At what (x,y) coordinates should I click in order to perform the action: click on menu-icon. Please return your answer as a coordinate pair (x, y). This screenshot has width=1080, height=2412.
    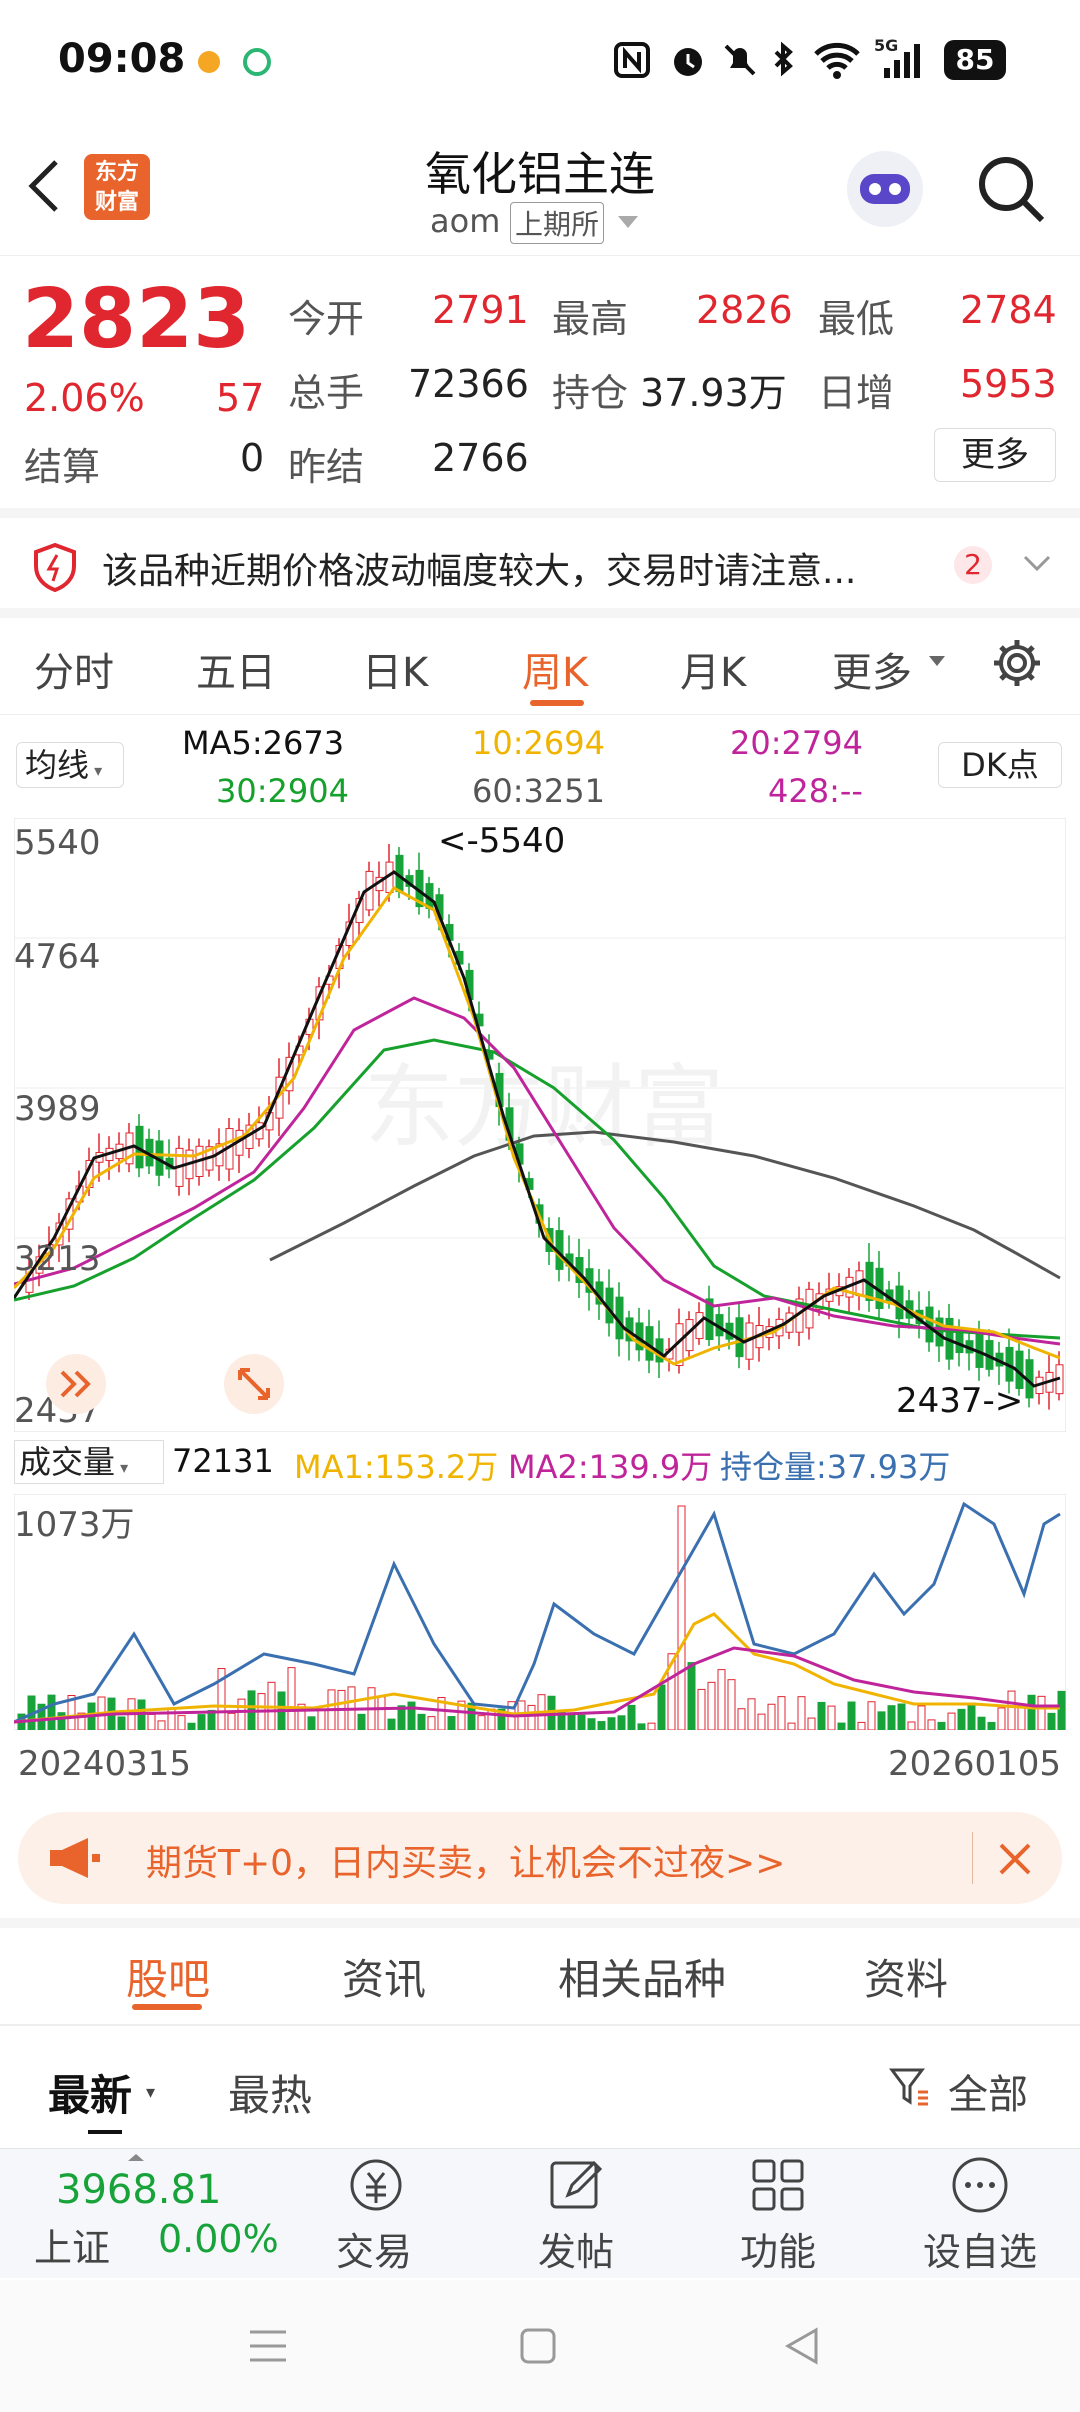
    Looking at the image, I should click on (268, 2346).